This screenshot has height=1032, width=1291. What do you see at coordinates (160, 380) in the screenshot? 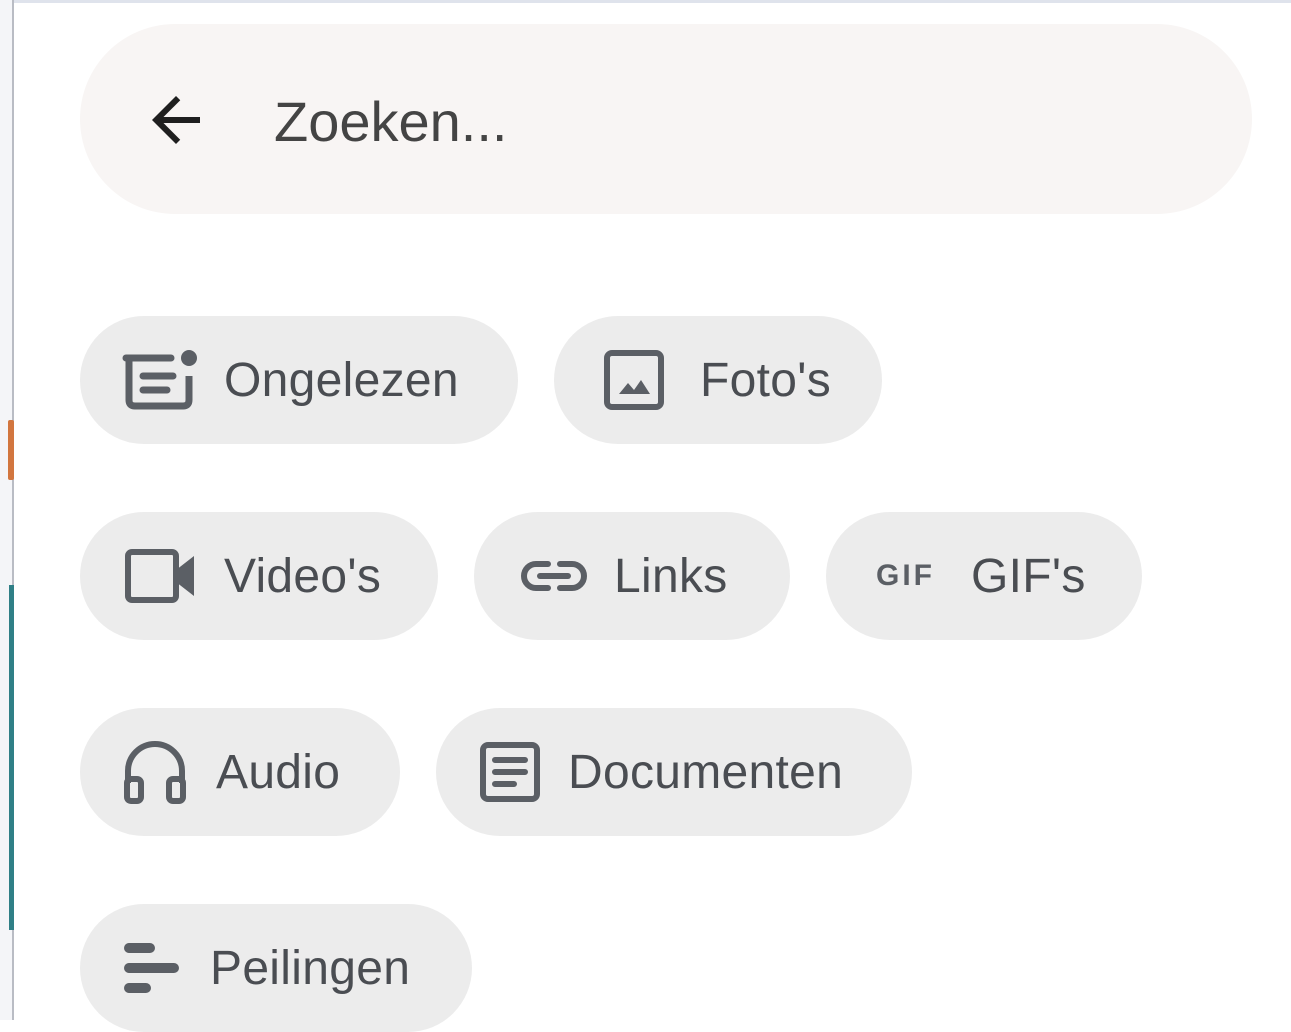
I see `unread-icon` at bounding box center [160, 380].